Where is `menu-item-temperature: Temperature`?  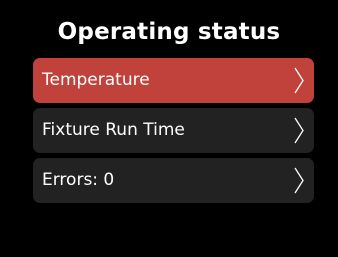
menu-item-temperature: Temperature is located at coordinates (173, 80).